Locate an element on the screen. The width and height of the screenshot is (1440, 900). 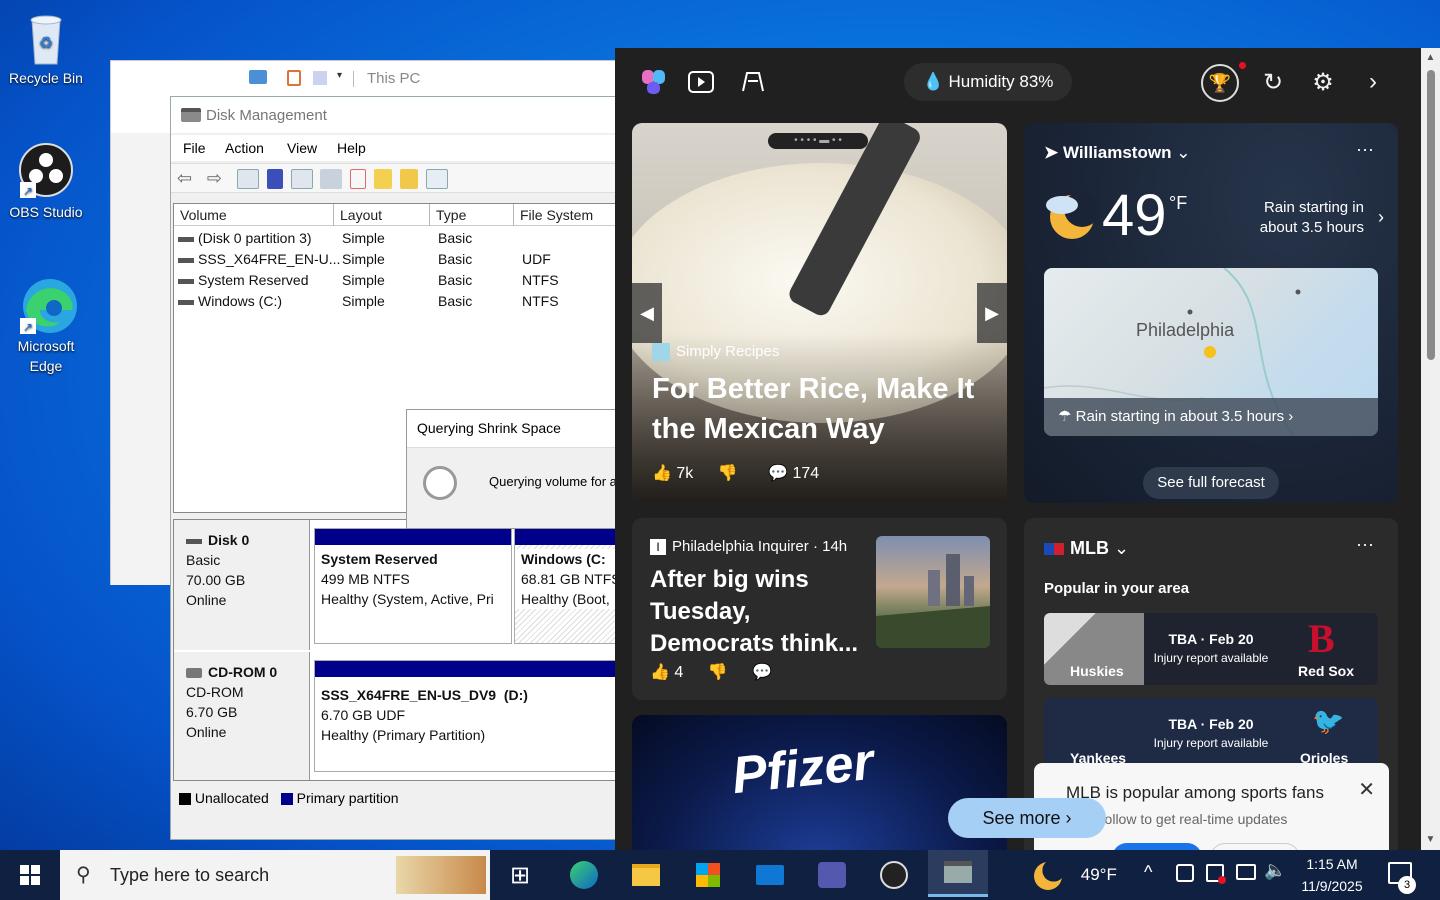
see-full-forecast-button: See full forecast is located at coordinates (1211, 483).